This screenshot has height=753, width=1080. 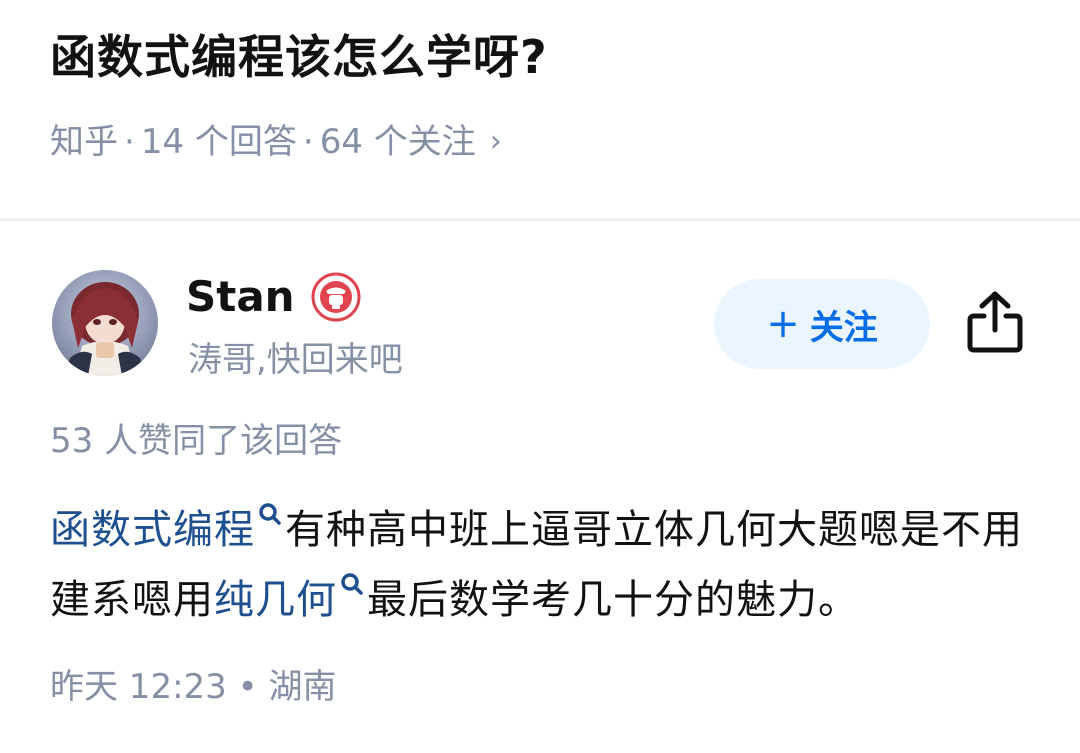 What do you see at coordinates (995, 321) in the screenshot?
I see `share-icon` at bounding box center [995, 321].